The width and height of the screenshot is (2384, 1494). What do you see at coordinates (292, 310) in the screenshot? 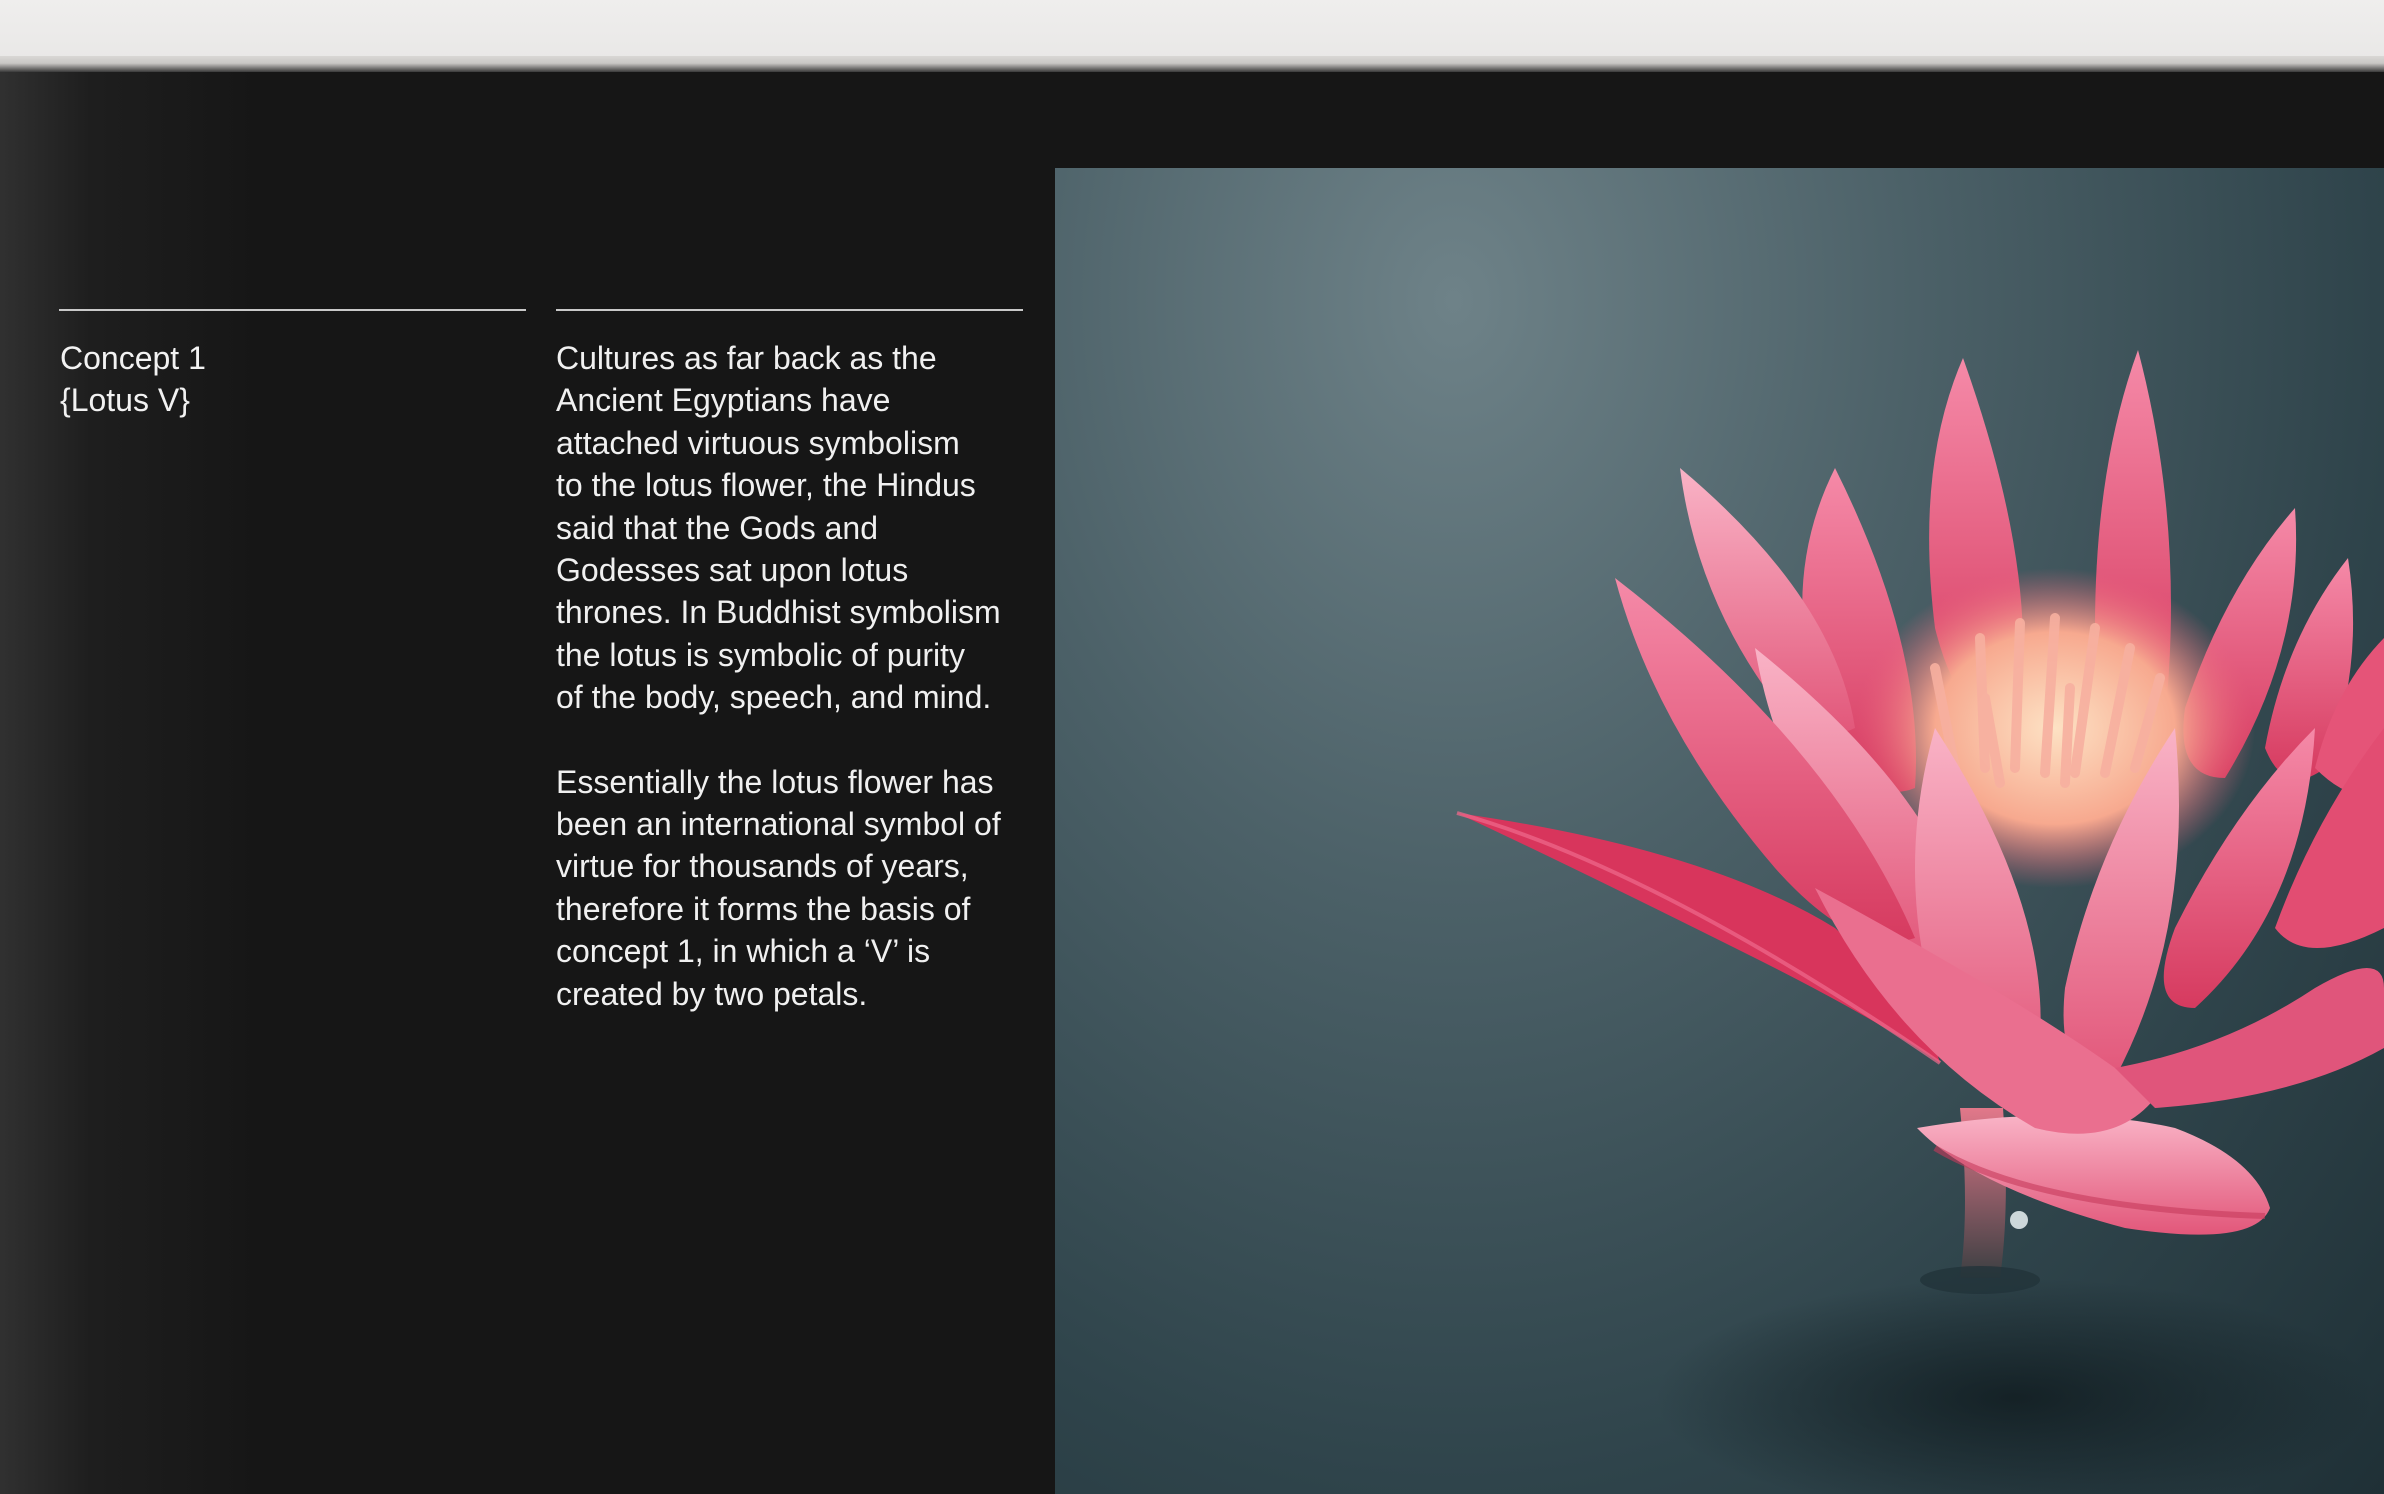
I see `left-column-rule` at bounding box center [292, 310].